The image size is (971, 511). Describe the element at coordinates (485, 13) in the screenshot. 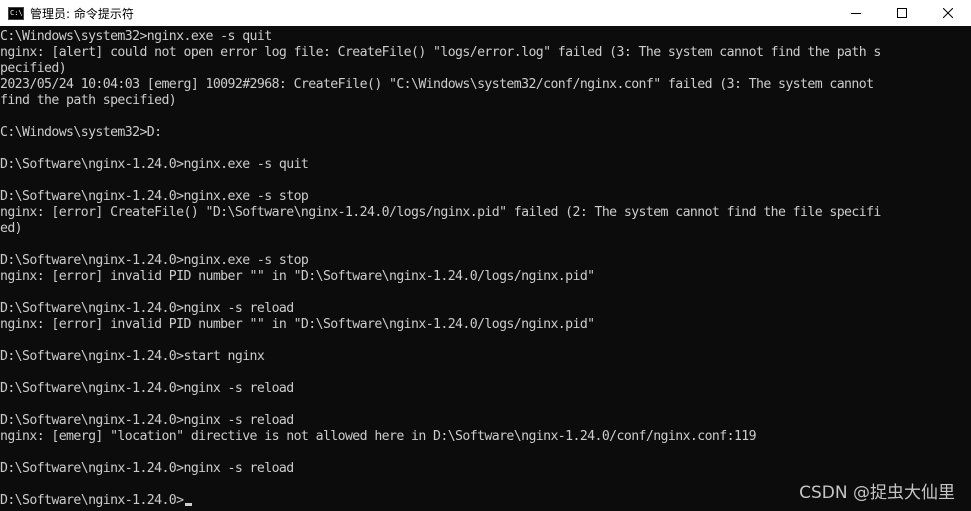

I see `title-bar: C:\ 管理员: 命令提示符` at that location.